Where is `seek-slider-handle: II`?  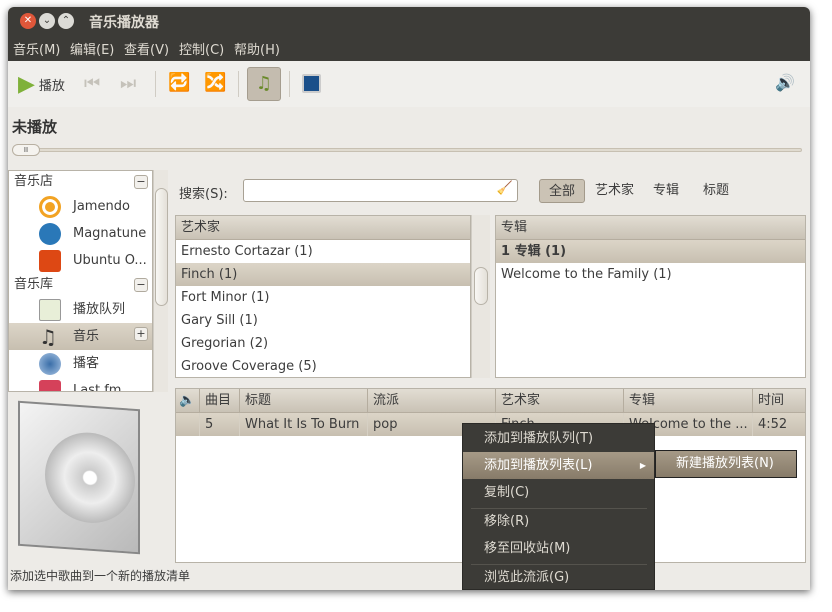 seek-slider-handle: II is located at coordinates (26, 150).